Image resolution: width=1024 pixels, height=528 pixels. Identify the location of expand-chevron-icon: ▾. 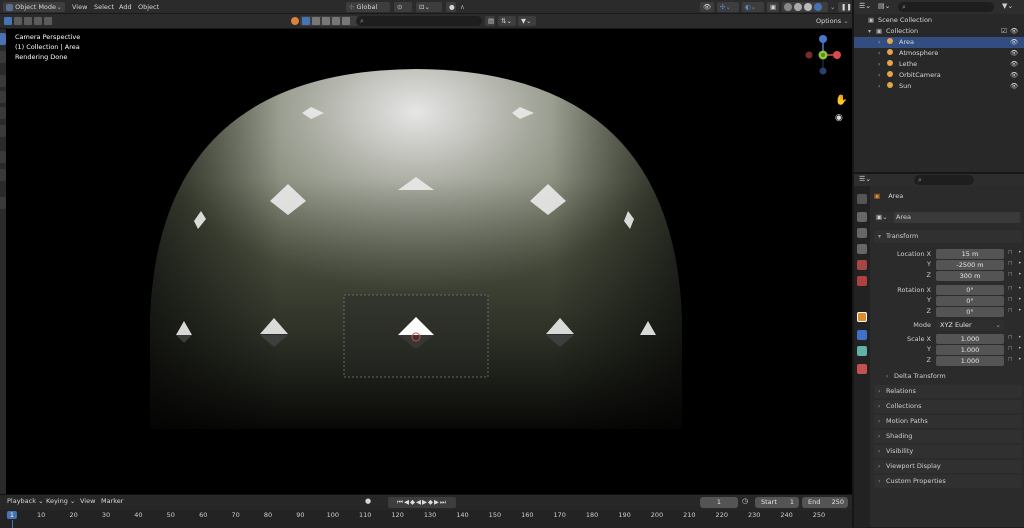
(869, 31).